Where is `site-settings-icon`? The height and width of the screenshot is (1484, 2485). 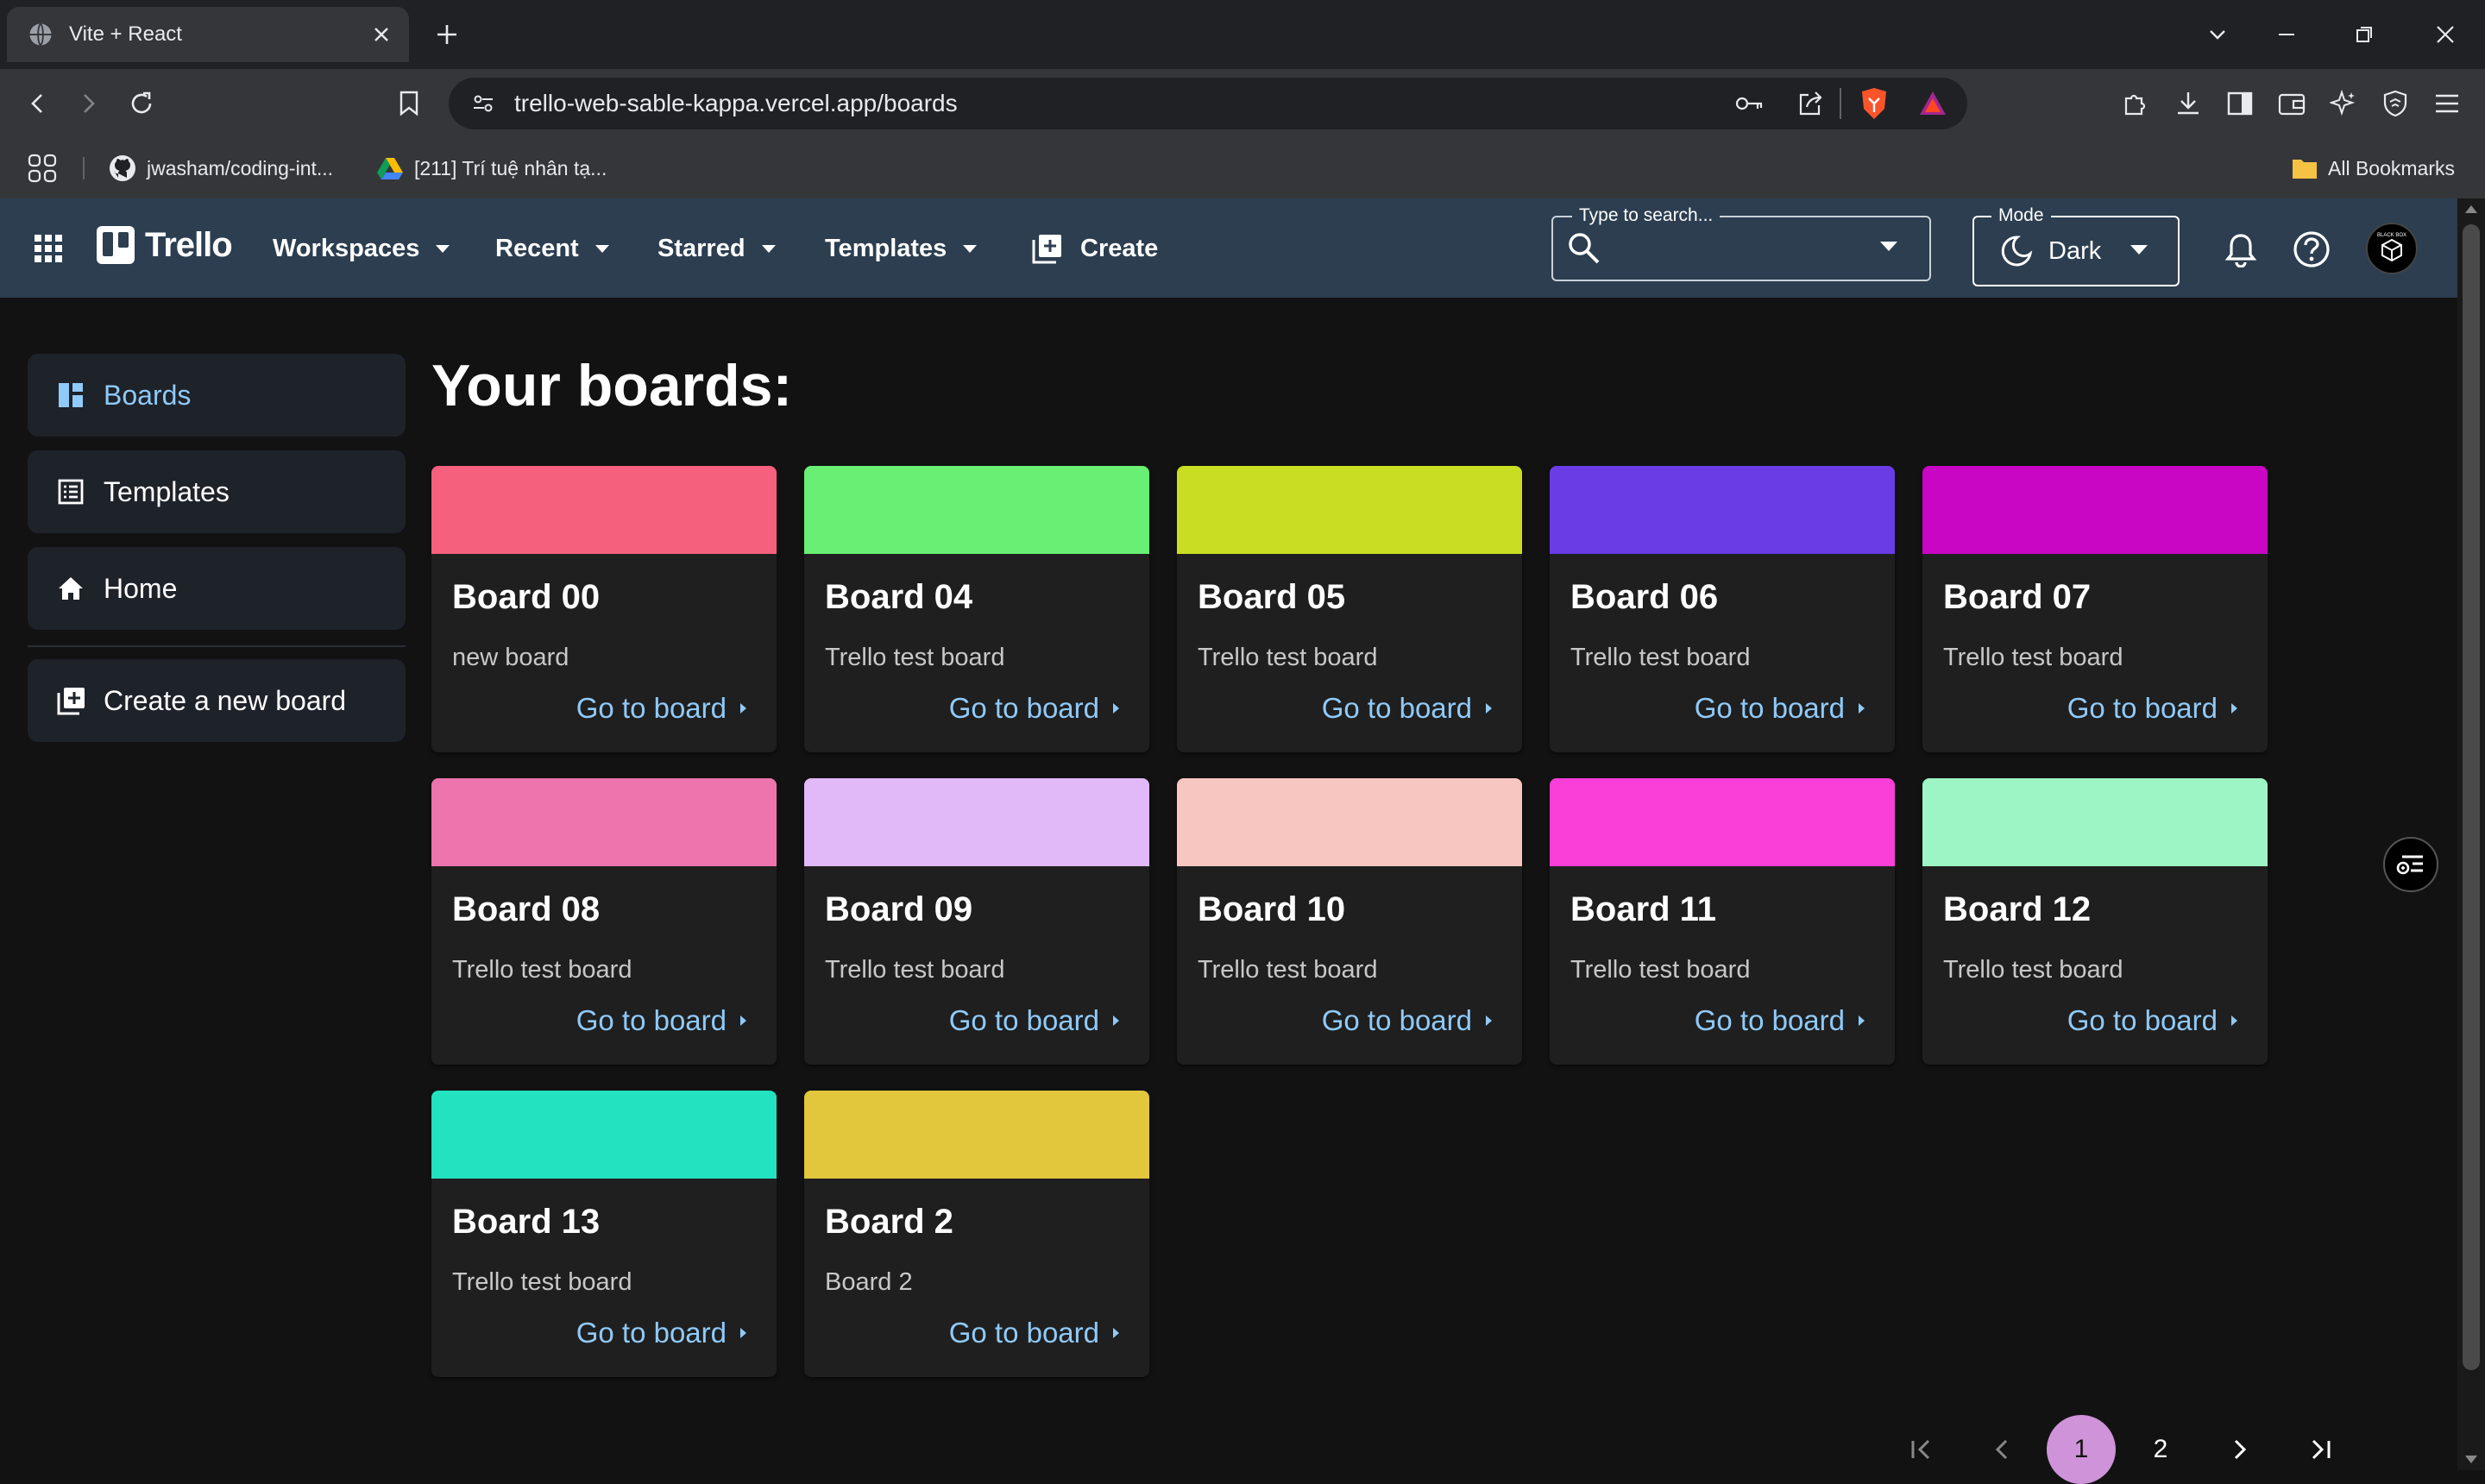 site-settings-icon is located at coordinates (483, 105).